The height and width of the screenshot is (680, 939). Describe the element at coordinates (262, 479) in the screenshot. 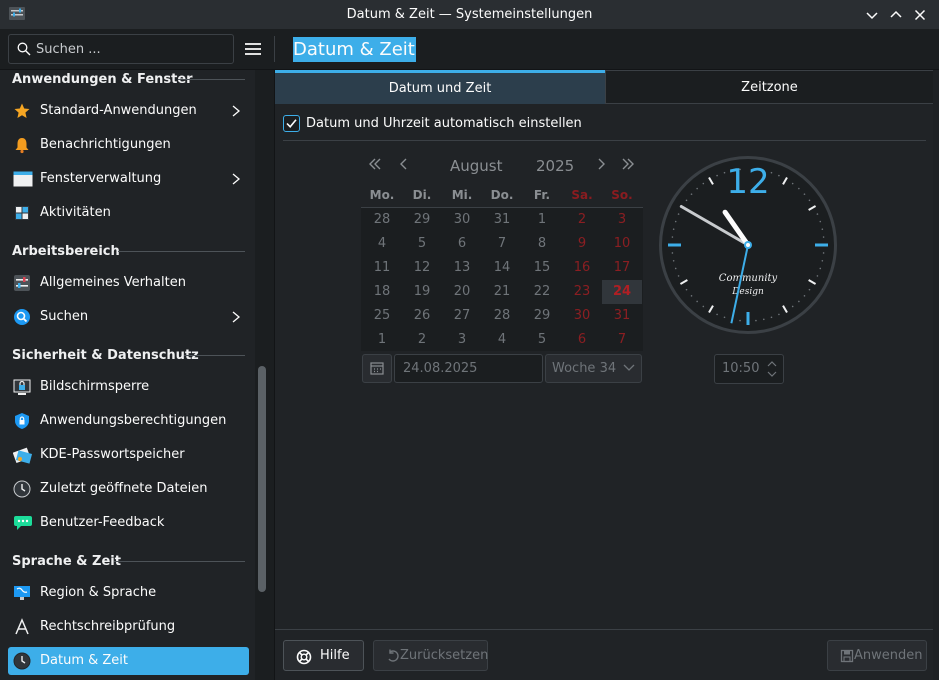

I see `sidebar-scrollbar` at that location.